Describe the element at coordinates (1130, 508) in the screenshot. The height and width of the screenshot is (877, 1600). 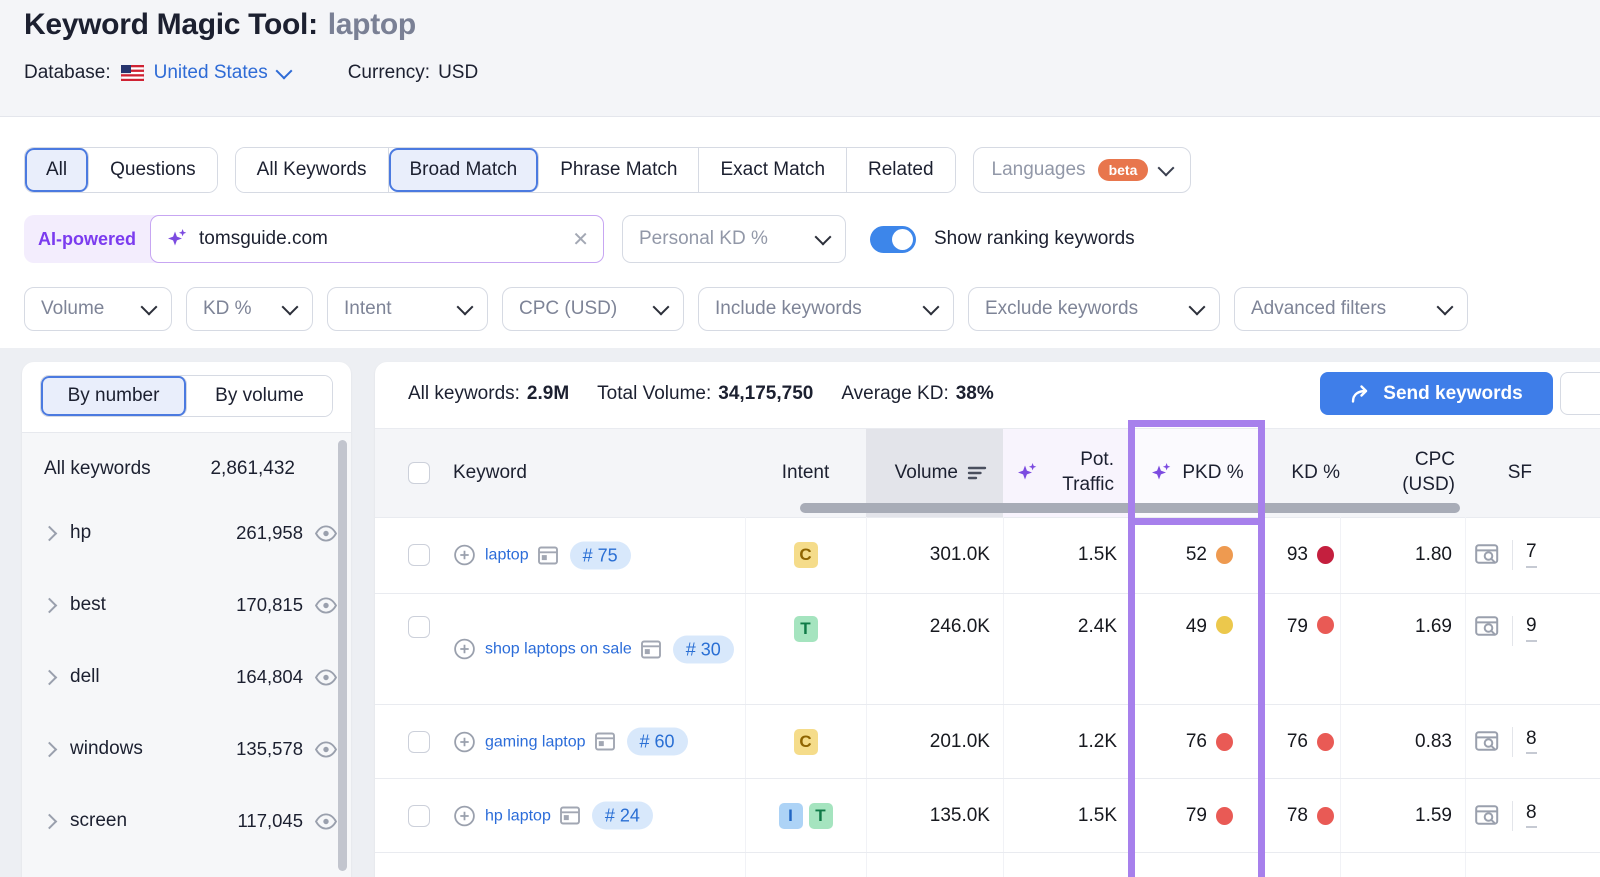
I see `horizontal-scrollbar` at that location.